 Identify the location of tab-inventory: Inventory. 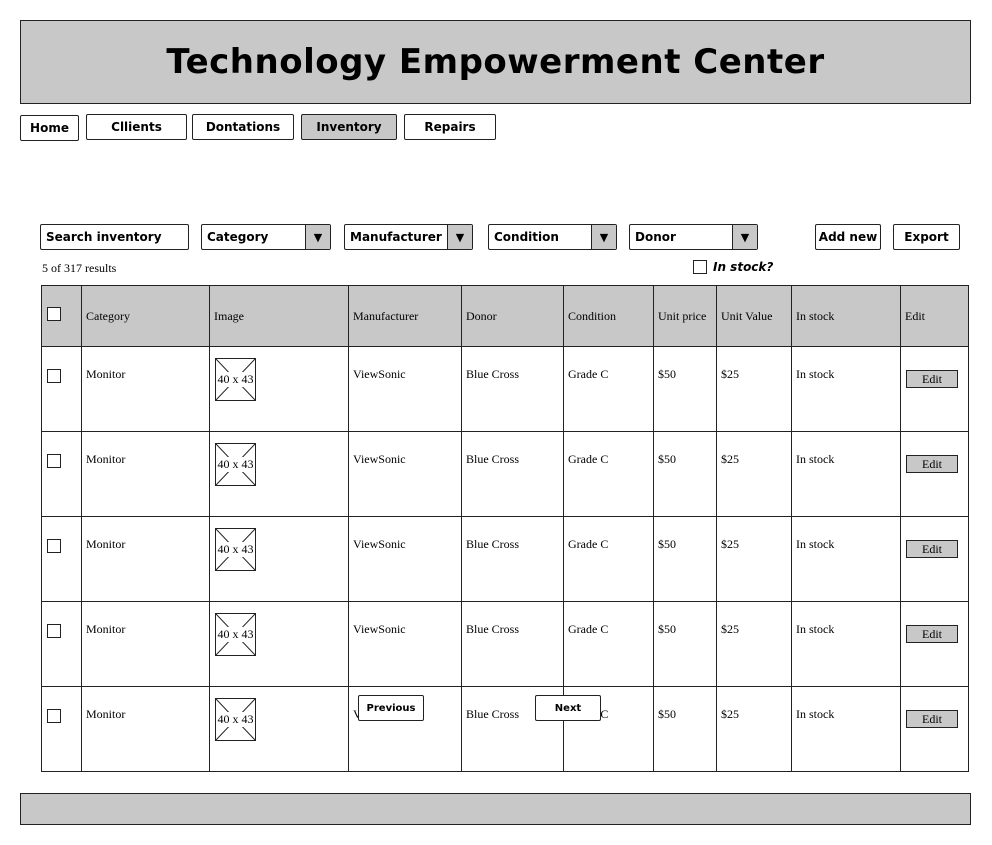
(349, 127).